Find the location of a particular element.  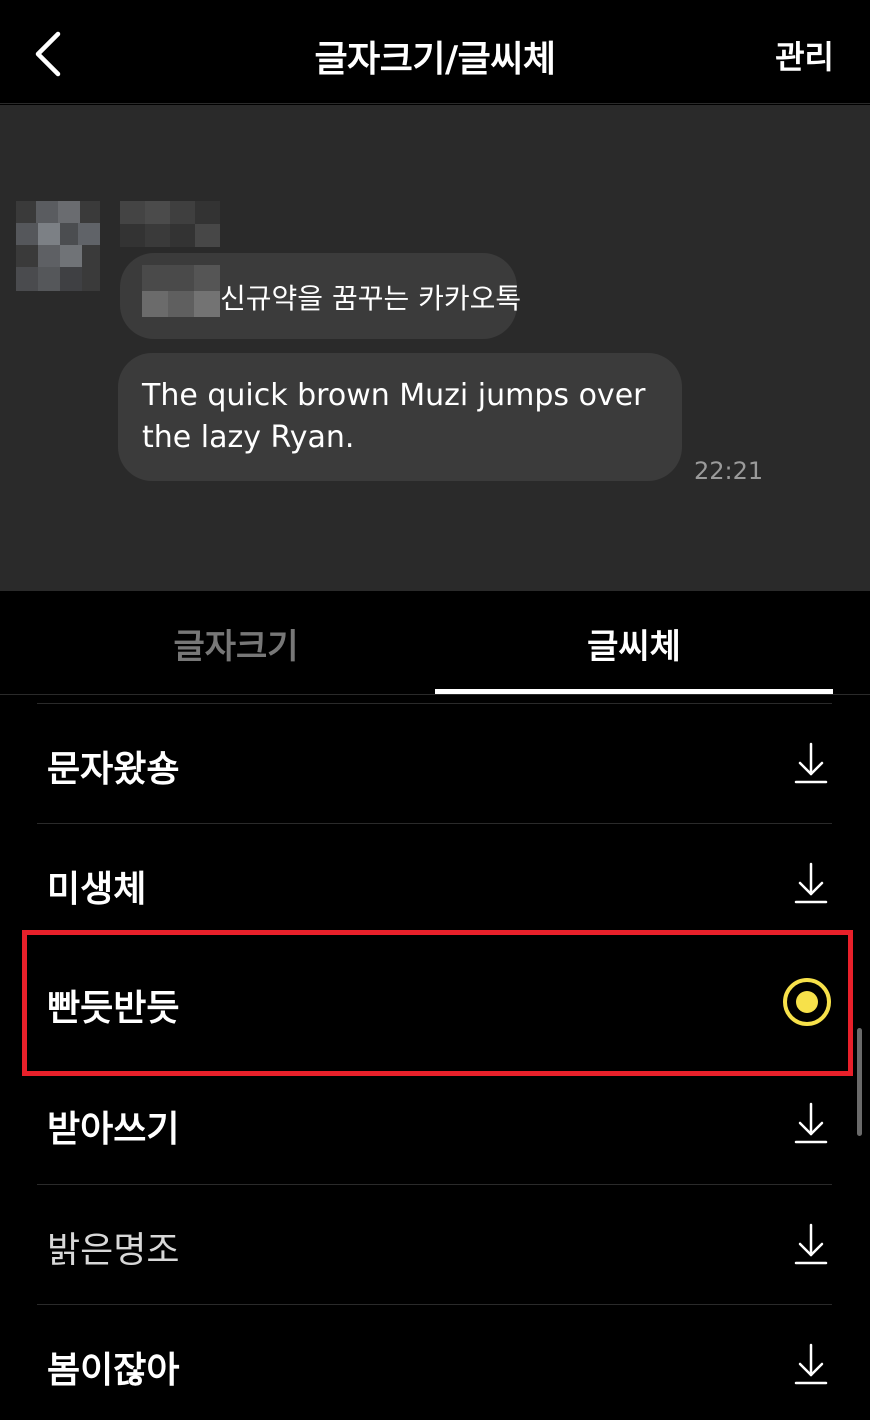

font-row-munja: 문자왔숑 is located at coordinates (434, 763).